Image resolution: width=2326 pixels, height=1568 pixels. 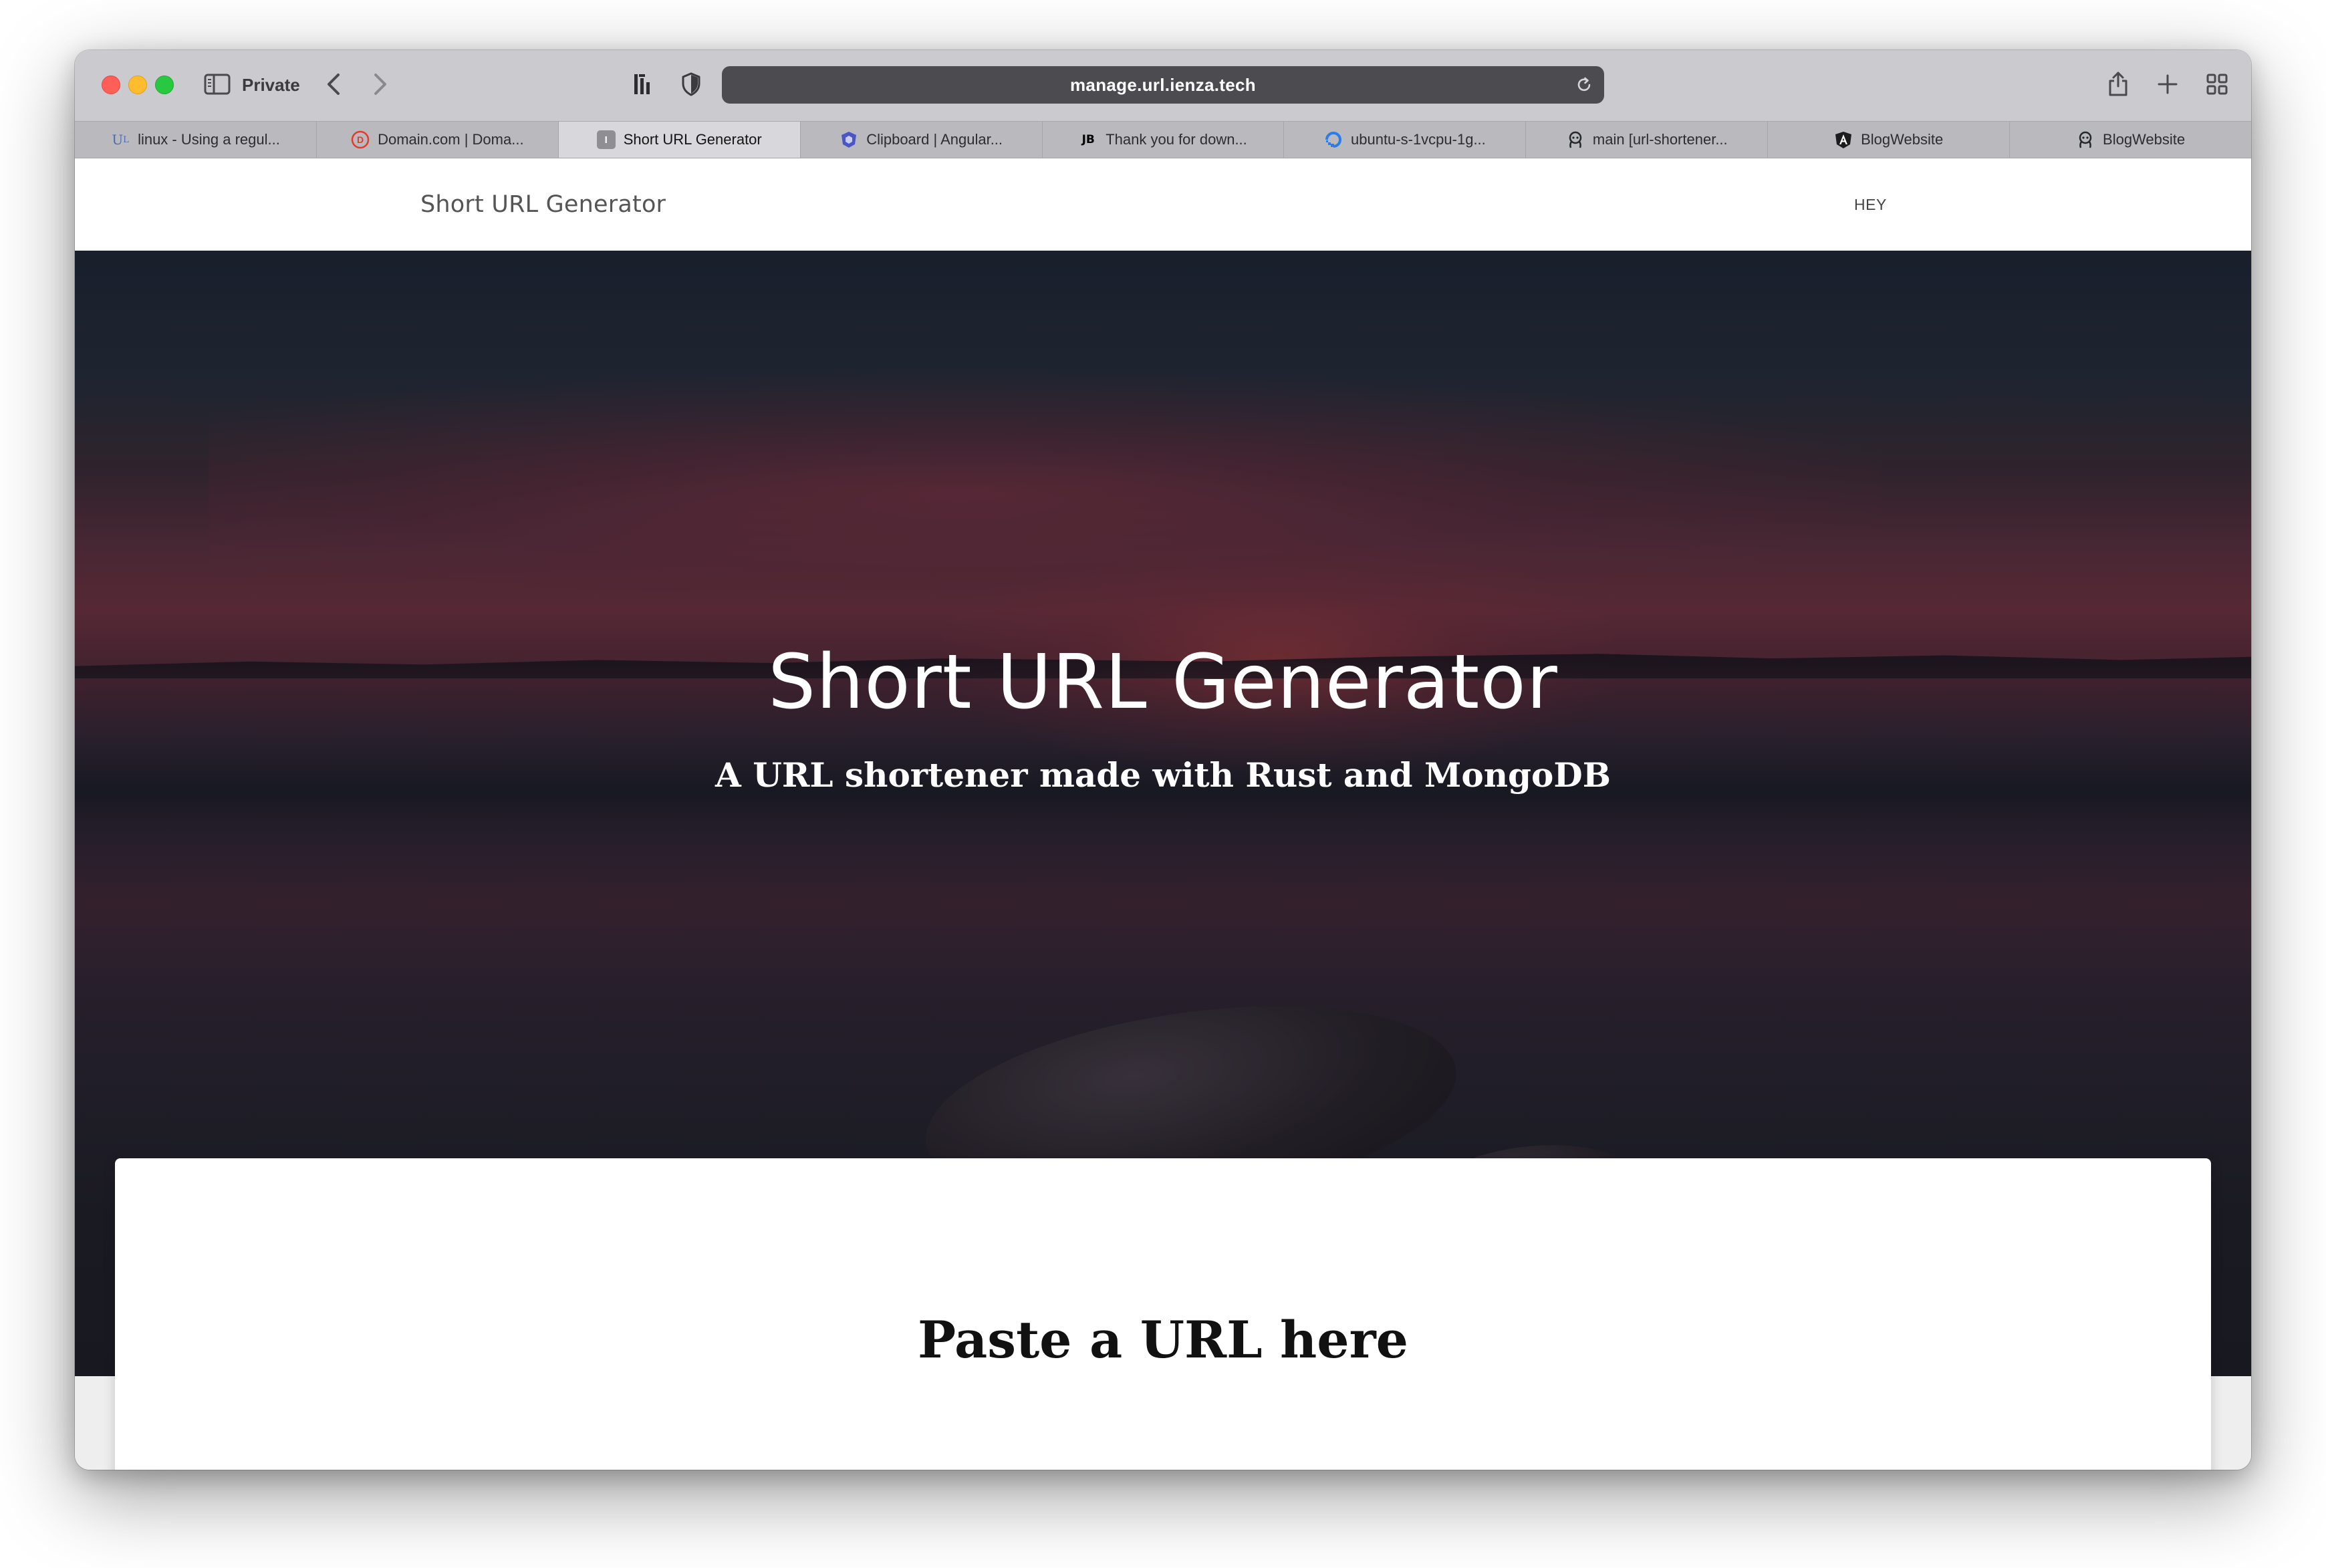 What do you see at coordinates (2168, 84) in the screenshot?
I see `new-tab-plus-icon` at bounding box center [2168, 84].